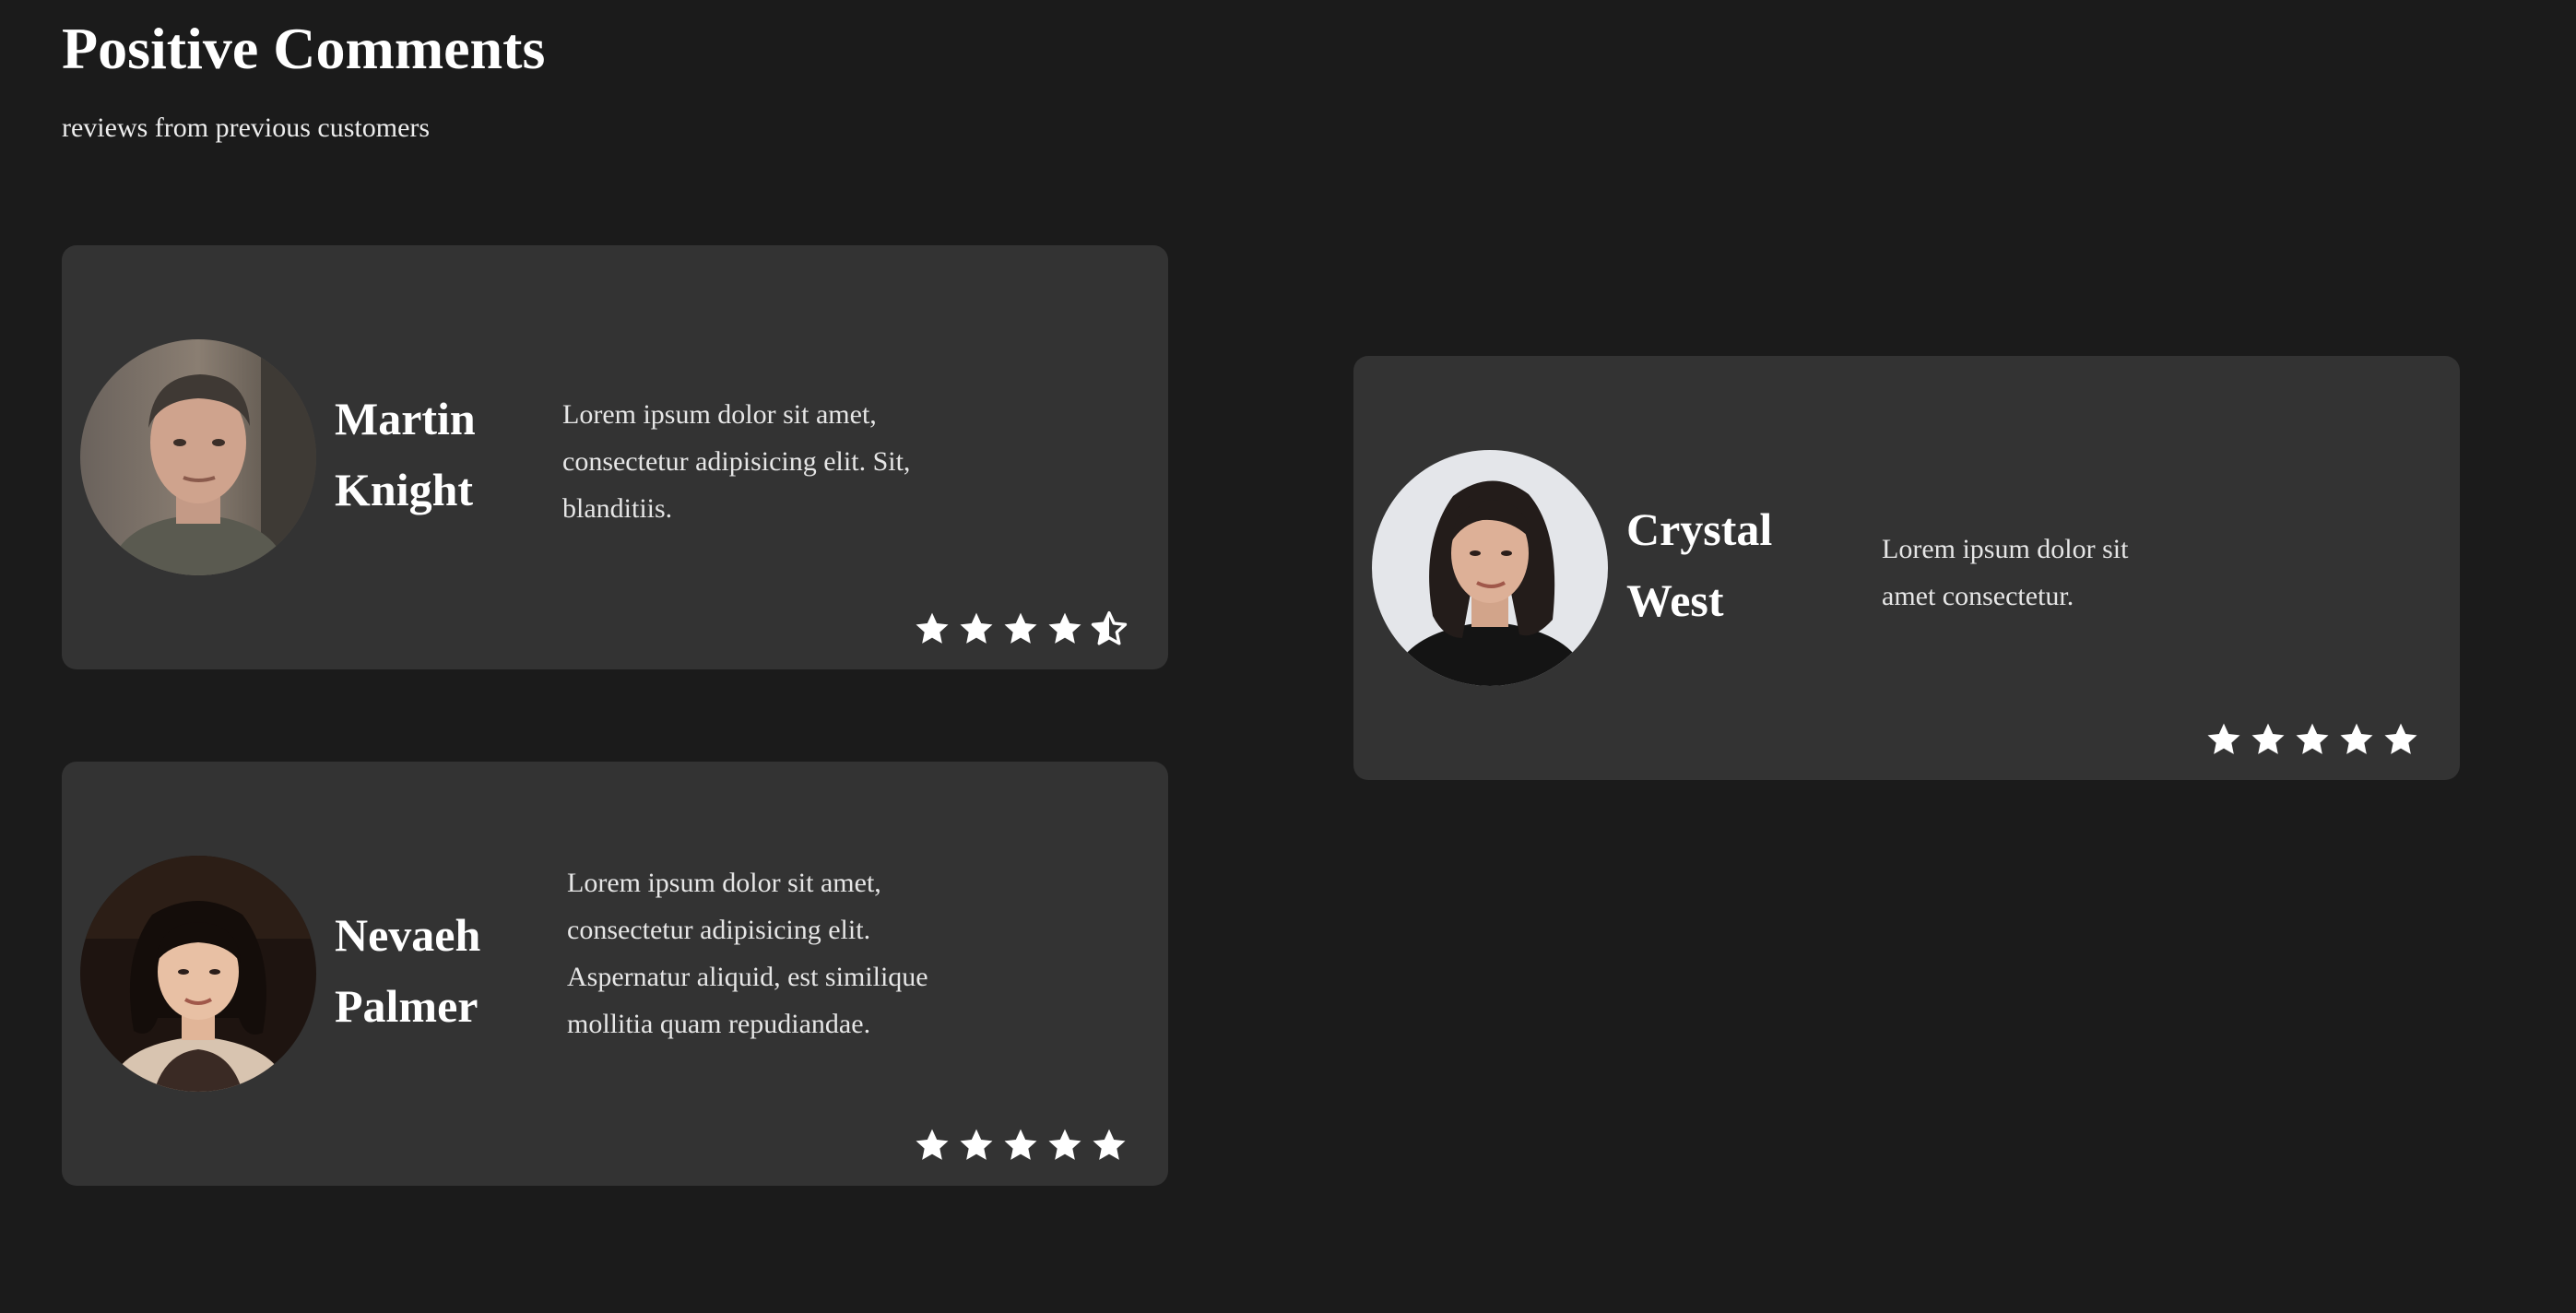 This screenshot has height=1313, width=2576. What do you see at coordinates (1675, 600) in the screenshot?
I see `reviewer-last-name: West` at bounding box center [1675, 600].